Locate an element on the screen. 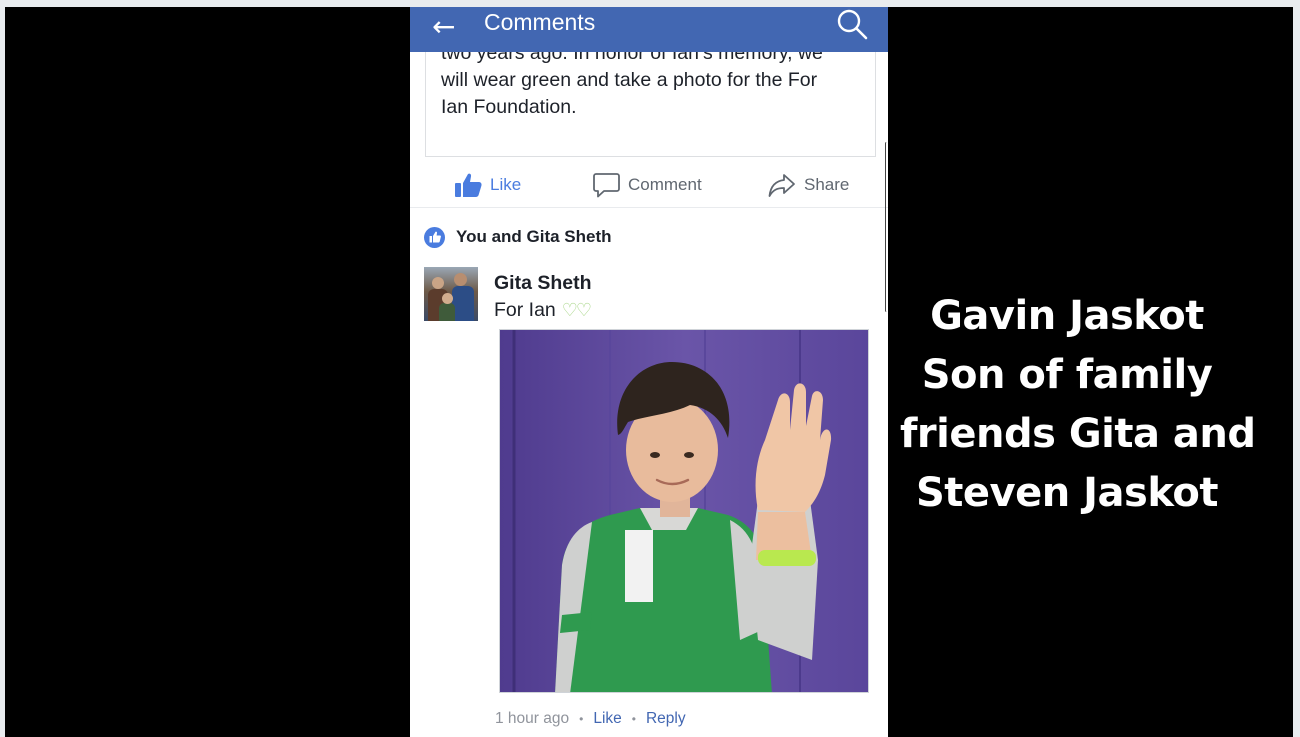  share-label: Share is located at coordinates (827, 184).